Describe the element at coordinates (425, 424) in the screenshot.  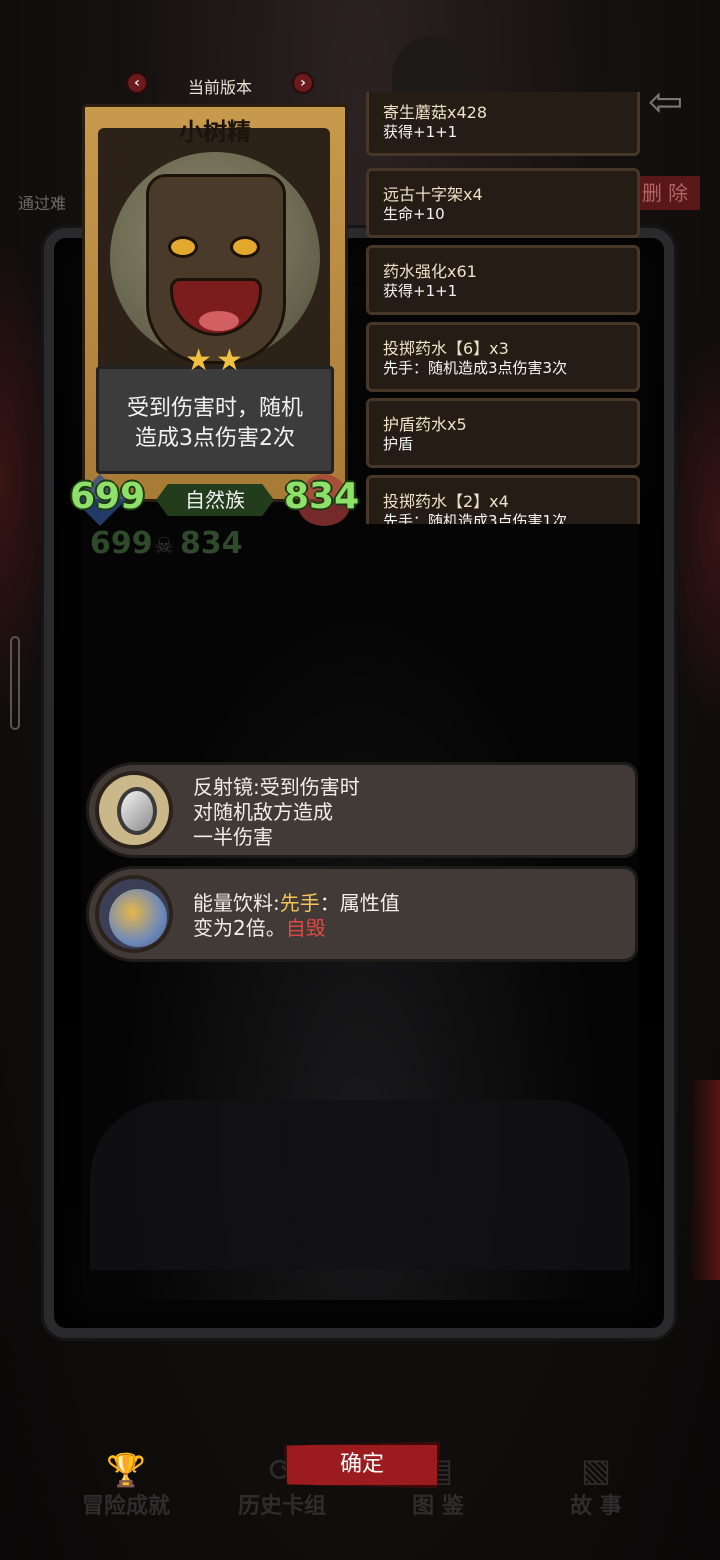
I see `item-name: 护盾药水x5` at that location.